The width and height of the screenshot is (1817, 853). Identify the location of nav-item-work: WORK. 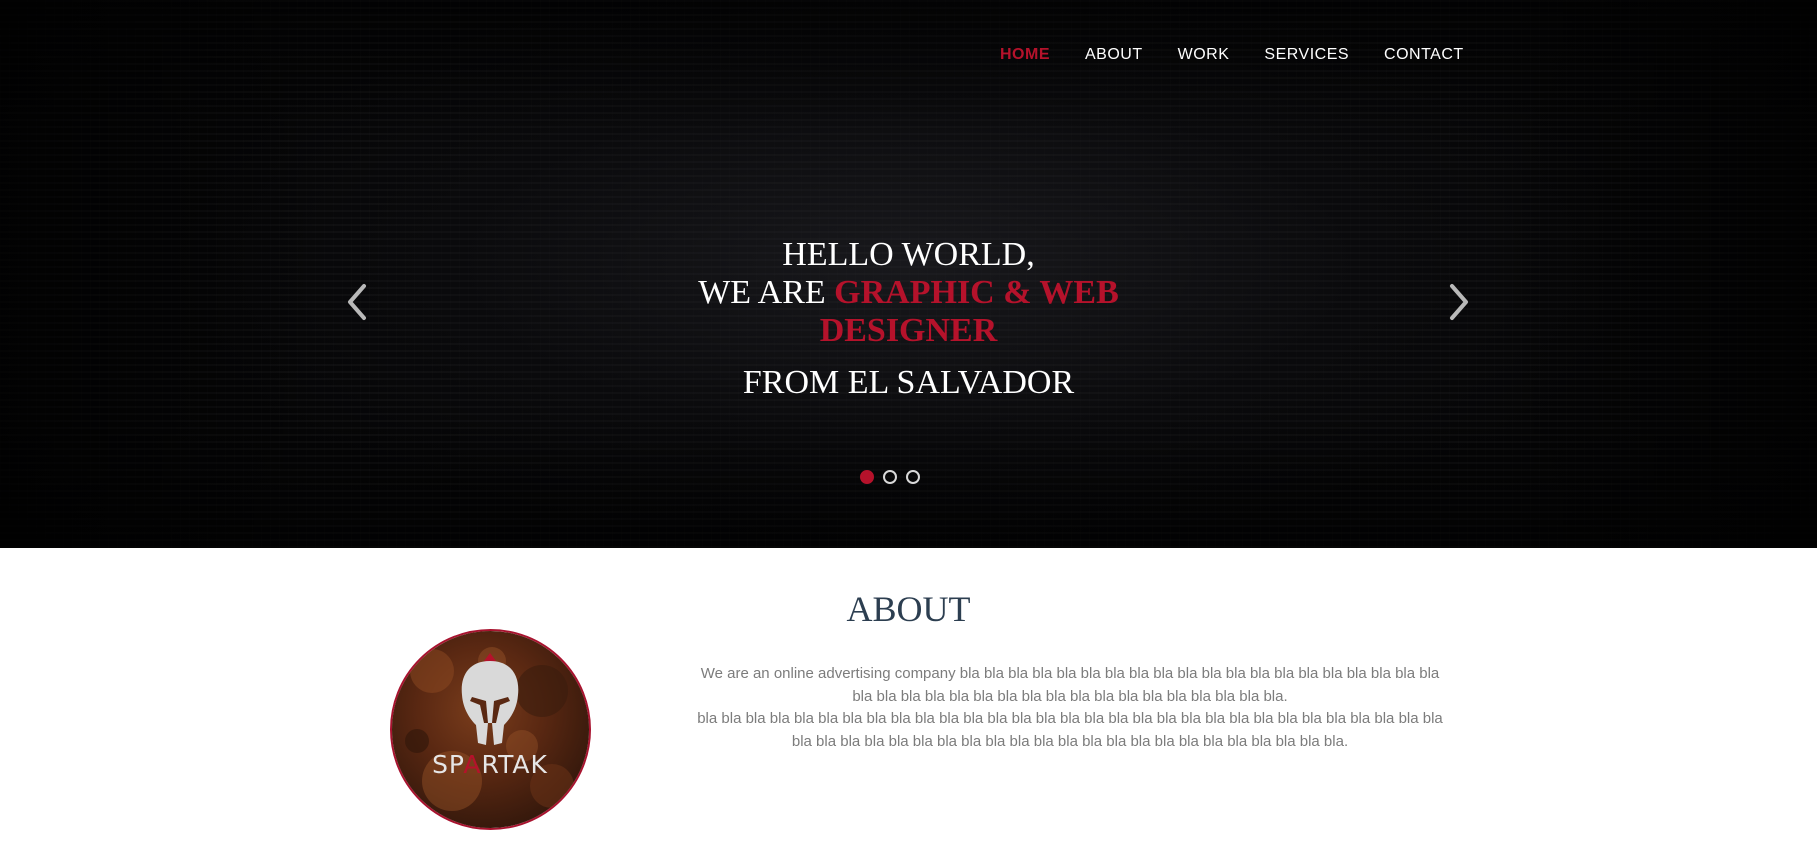
(1204, 55).